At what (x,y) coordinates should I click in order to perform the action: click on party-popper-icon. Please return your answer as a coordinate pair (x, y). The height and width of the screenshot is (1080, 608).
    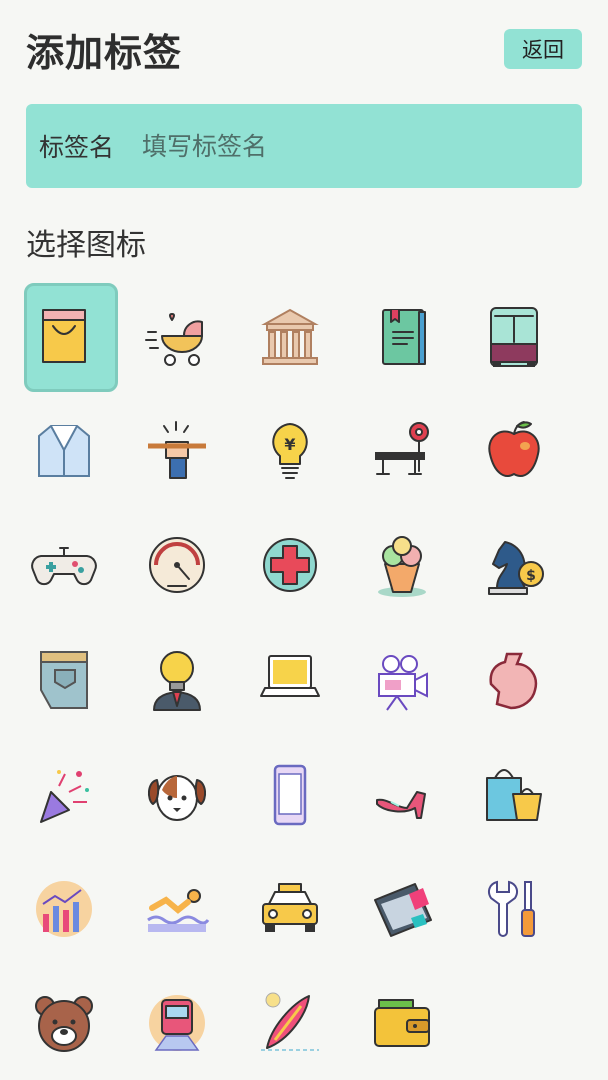
    Looking at the image, I should click on (64, 796).